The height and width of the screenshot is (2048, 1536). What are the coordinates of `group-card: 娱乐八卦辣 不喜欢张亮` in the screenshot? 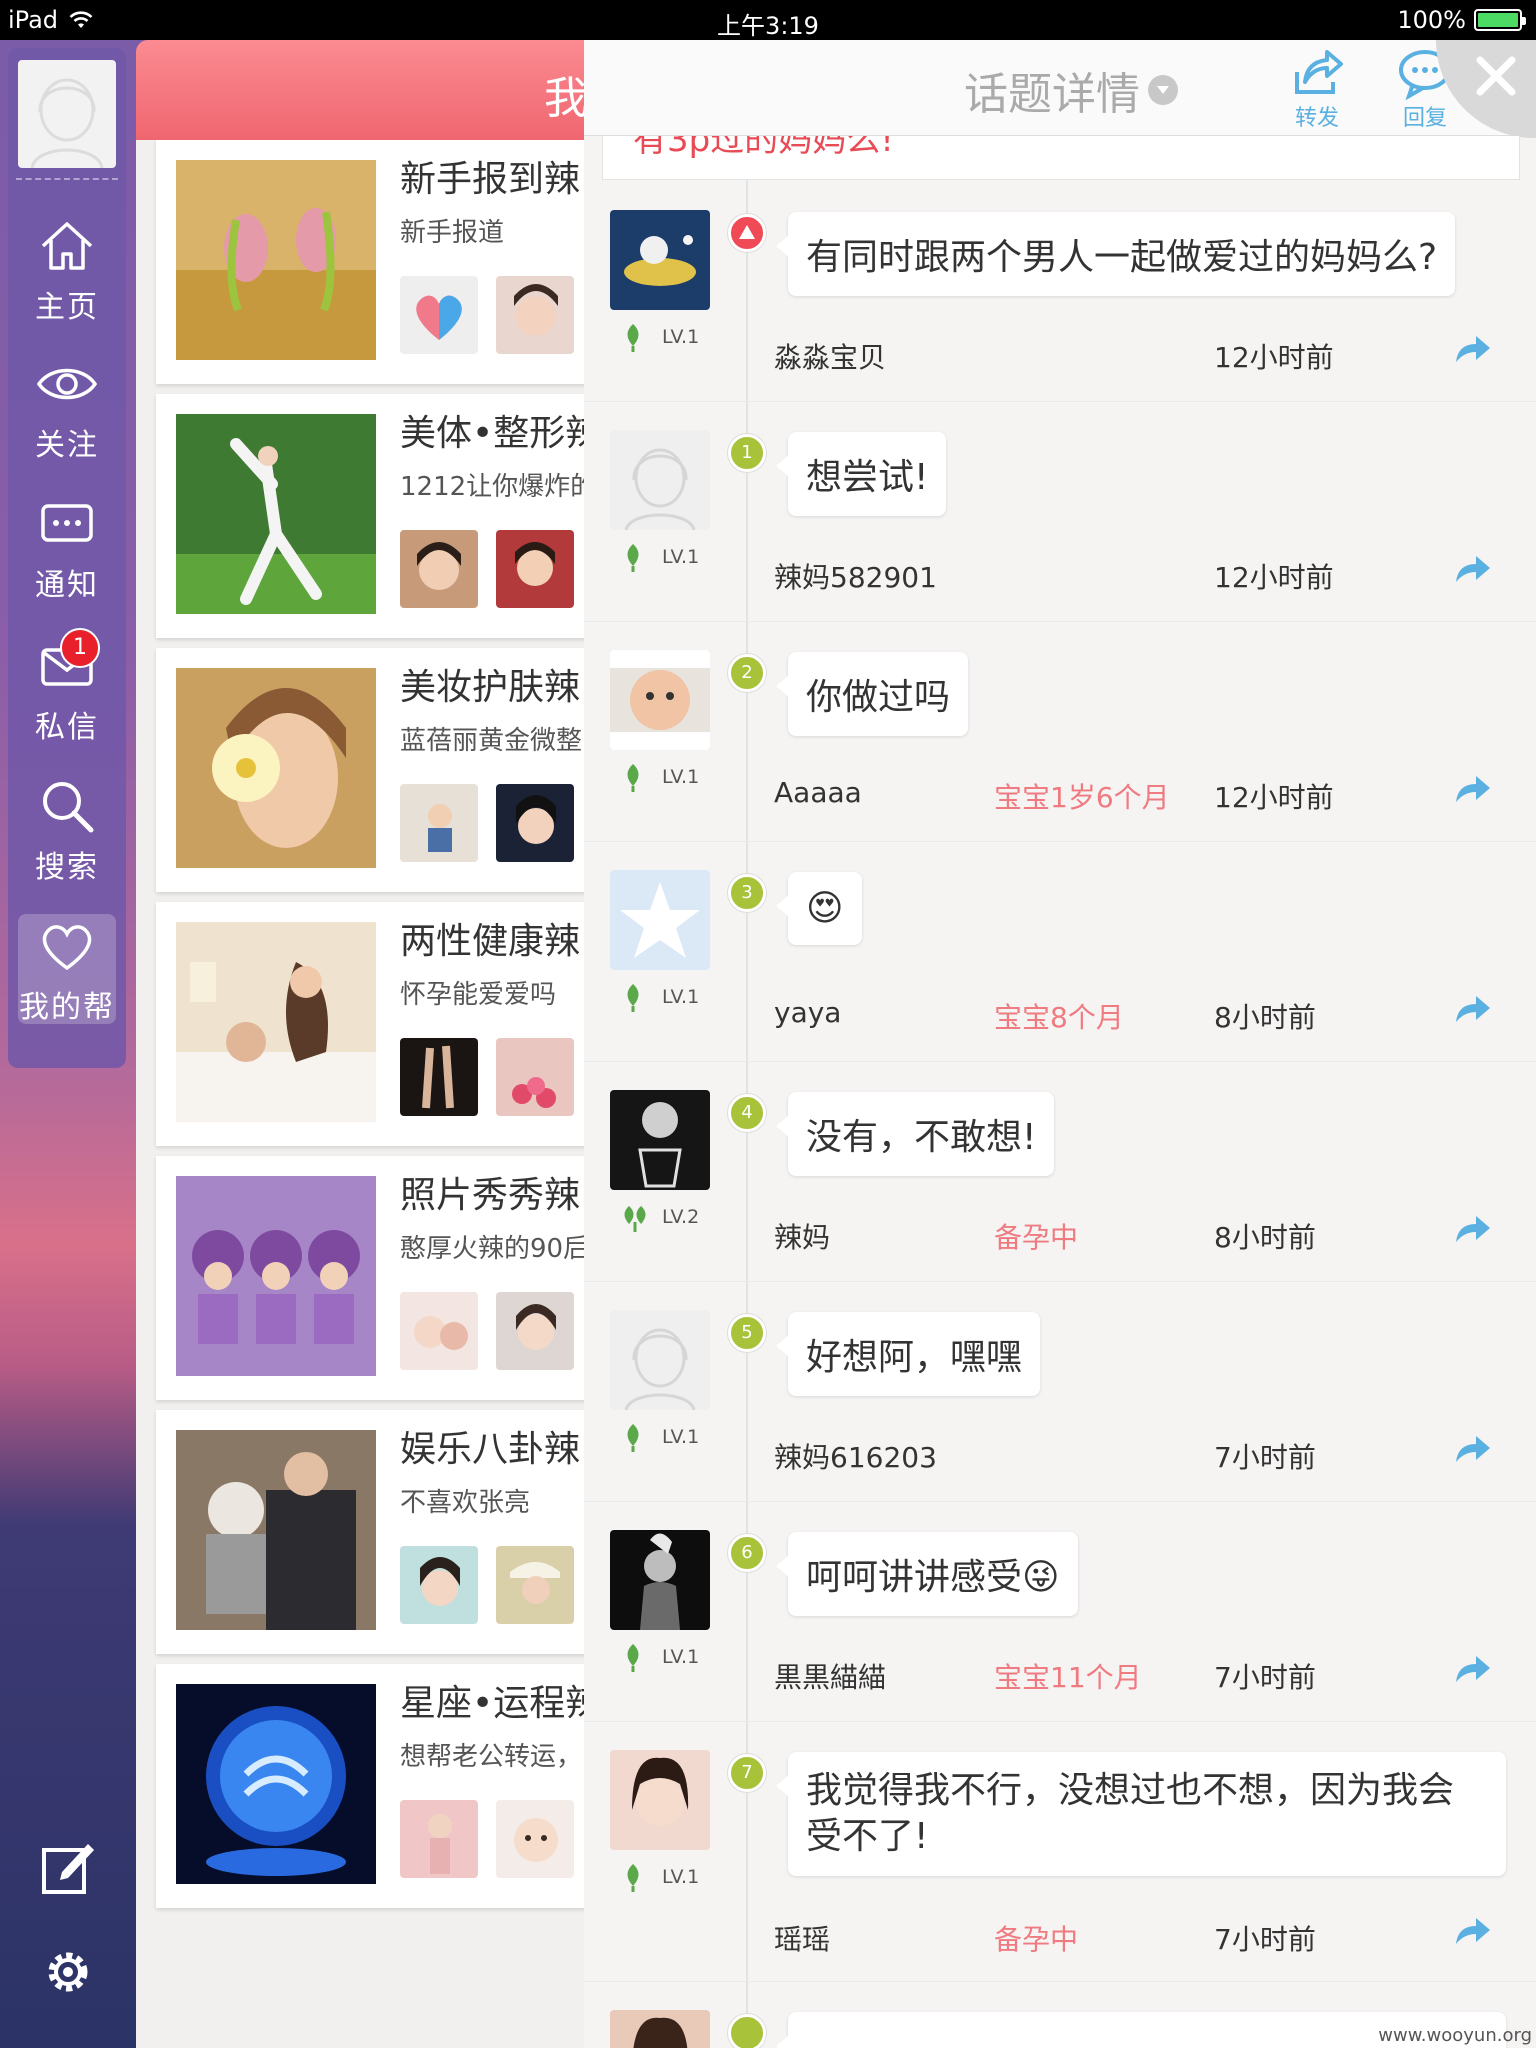 It's located at (376, 1532).